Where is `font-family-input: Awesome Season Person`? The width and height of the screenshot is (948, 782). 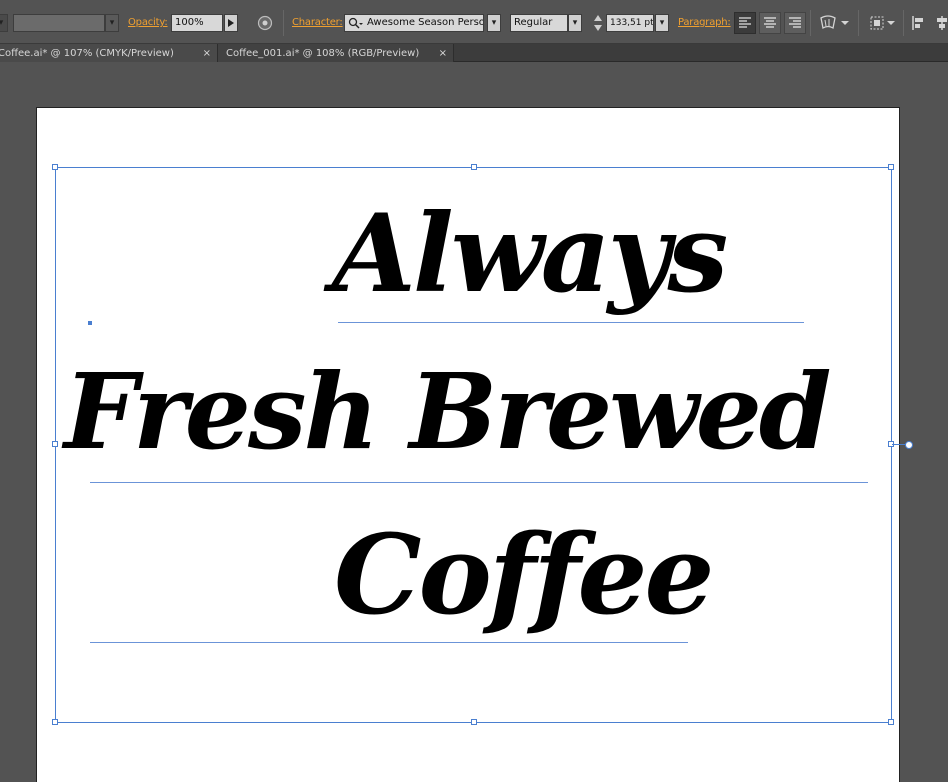 font-family-input: Awesome Season Person is located at coordinates (414, 23).